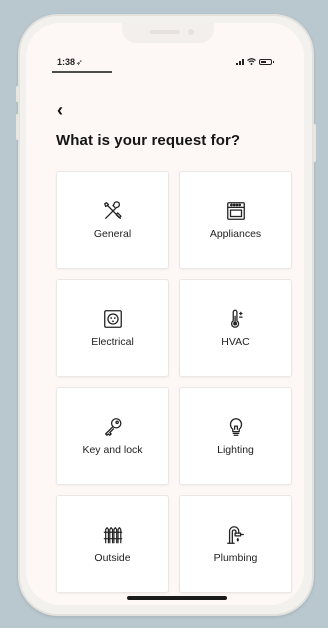 Image resolution: width=328 pixels, height=628 pixels. What do you see at coordinates (113, 319) in the screenshot?
I see `outlet-icon` at bounding box center [113, 319].